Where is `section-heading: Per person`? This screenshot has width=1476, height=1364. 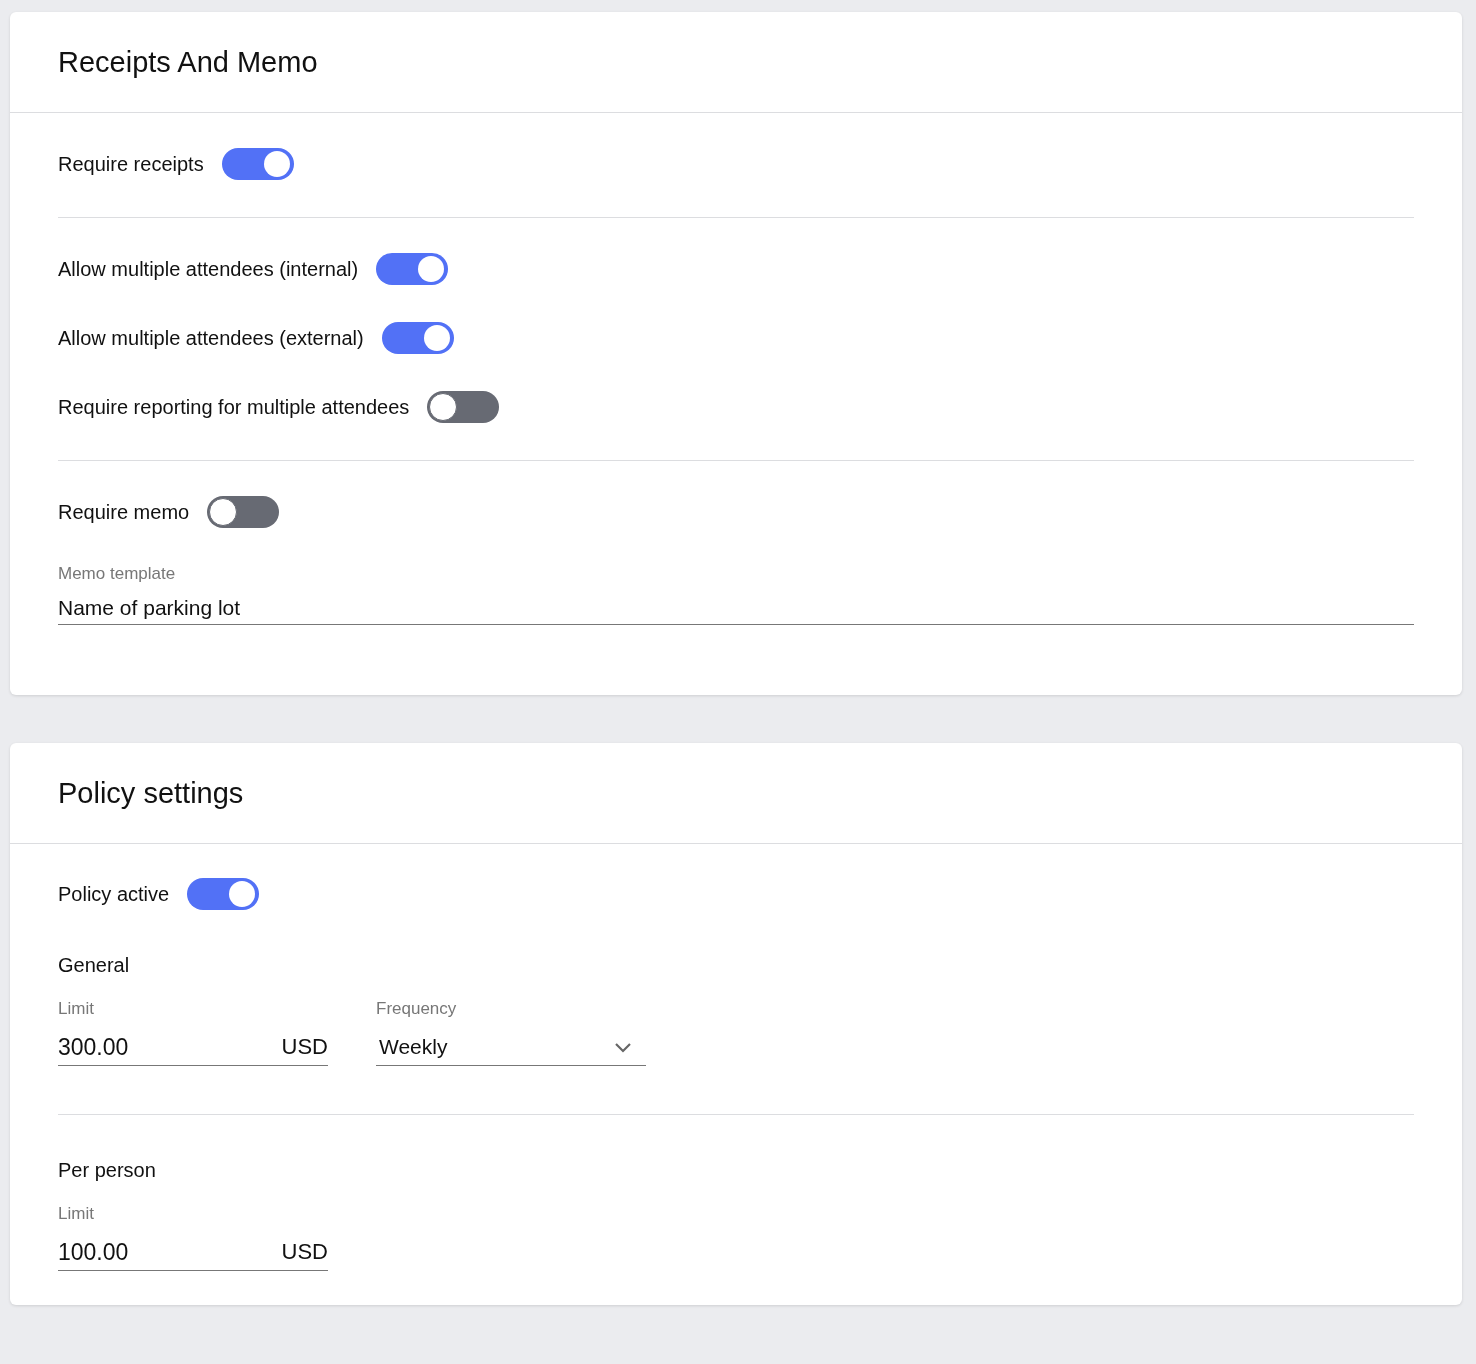
section-heading: Per person is located at coordinates (107, 1170).